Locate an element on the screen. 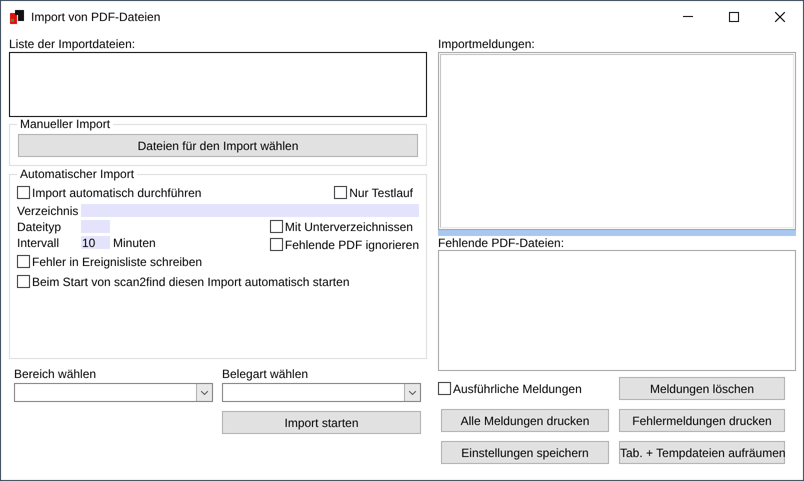 This screenshot has height=481, width=804. checkbox-label: Fehlende PDF ignorieren is located at coordinates (351, 245).